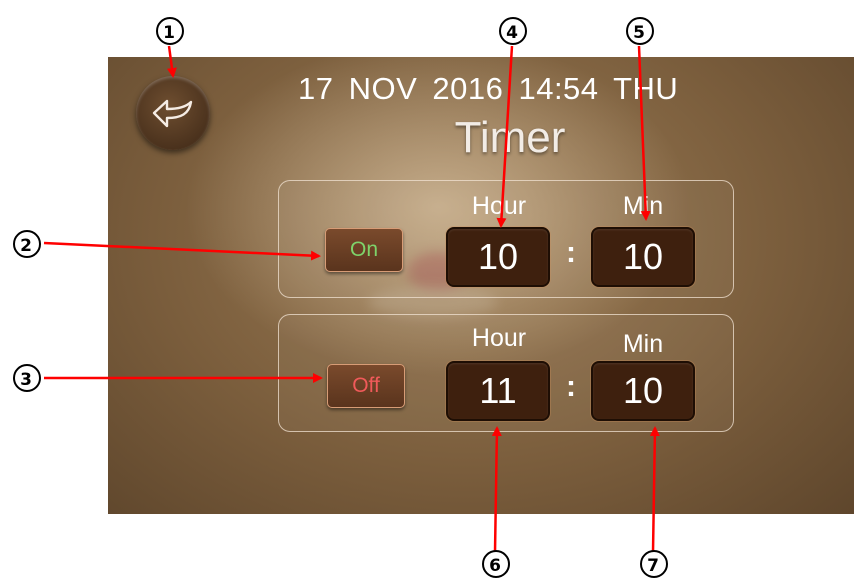 This screenshot has width=854, height=581. I want to click on callout-3: 3, so click(26, 377).